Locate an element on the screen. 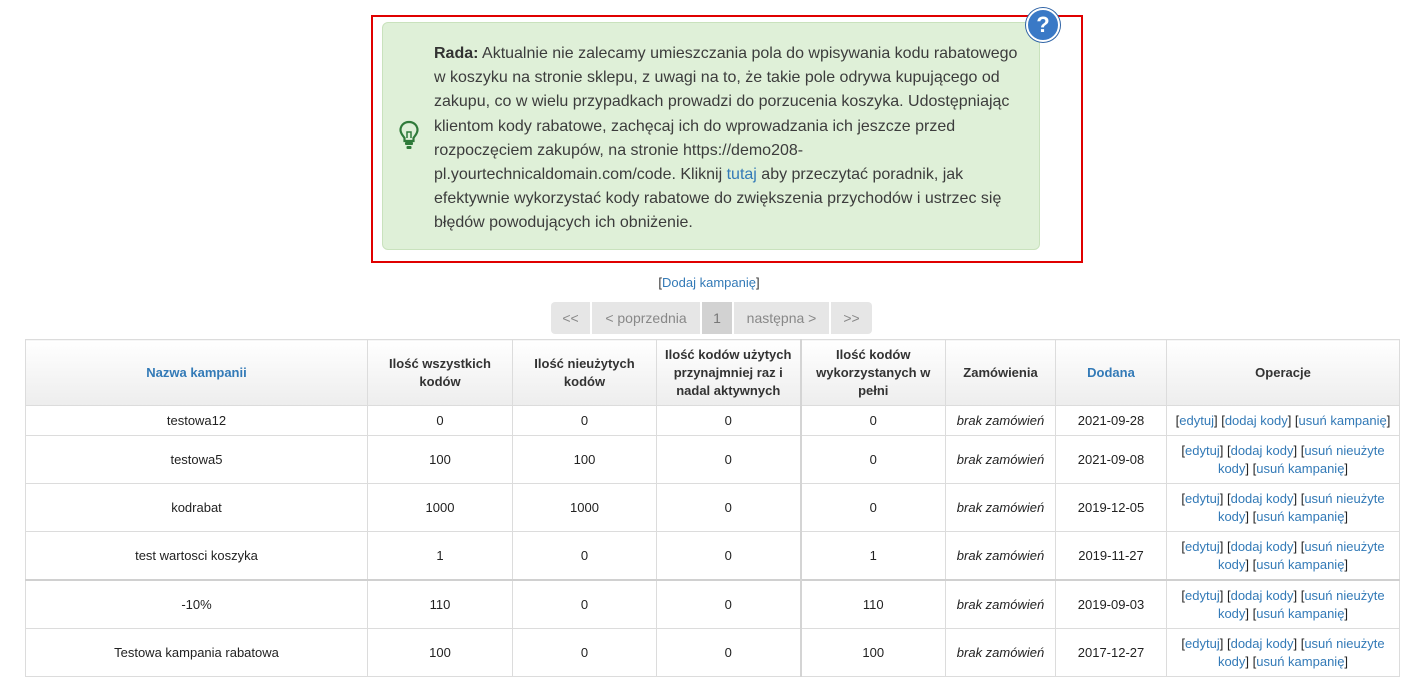 The height and width of the screenshot is (681, 1418). unused-codes-count: 100 is located at coordinates (584, 459).